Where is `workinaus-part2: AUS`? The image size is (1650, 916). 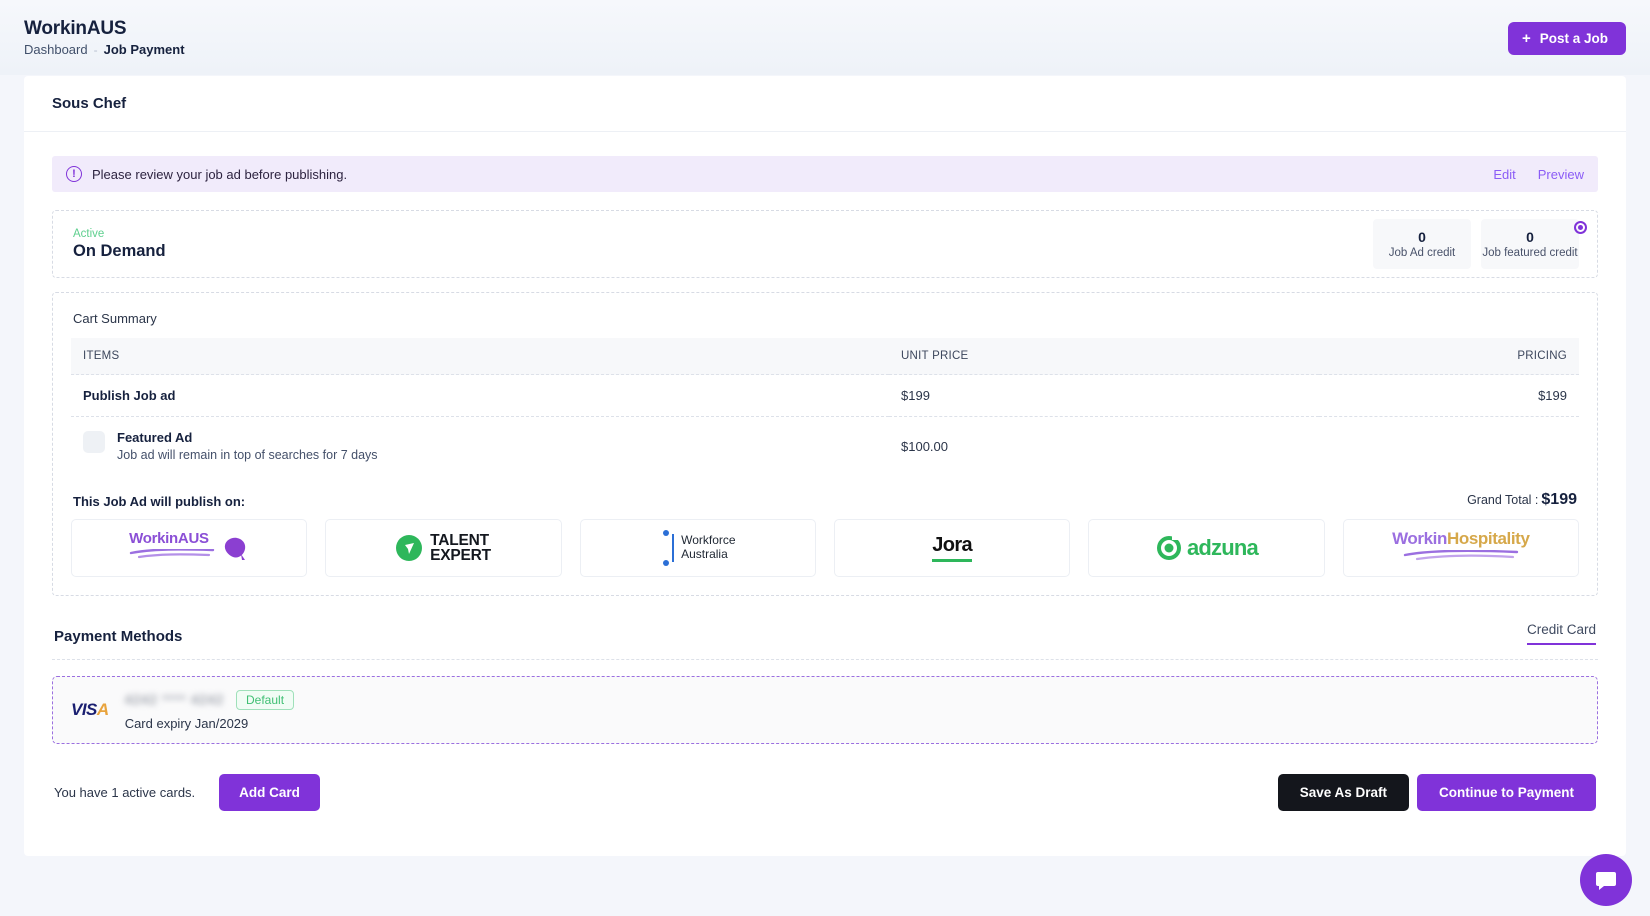
workinaus-part2: AUS is located at coordinates (193, 538).